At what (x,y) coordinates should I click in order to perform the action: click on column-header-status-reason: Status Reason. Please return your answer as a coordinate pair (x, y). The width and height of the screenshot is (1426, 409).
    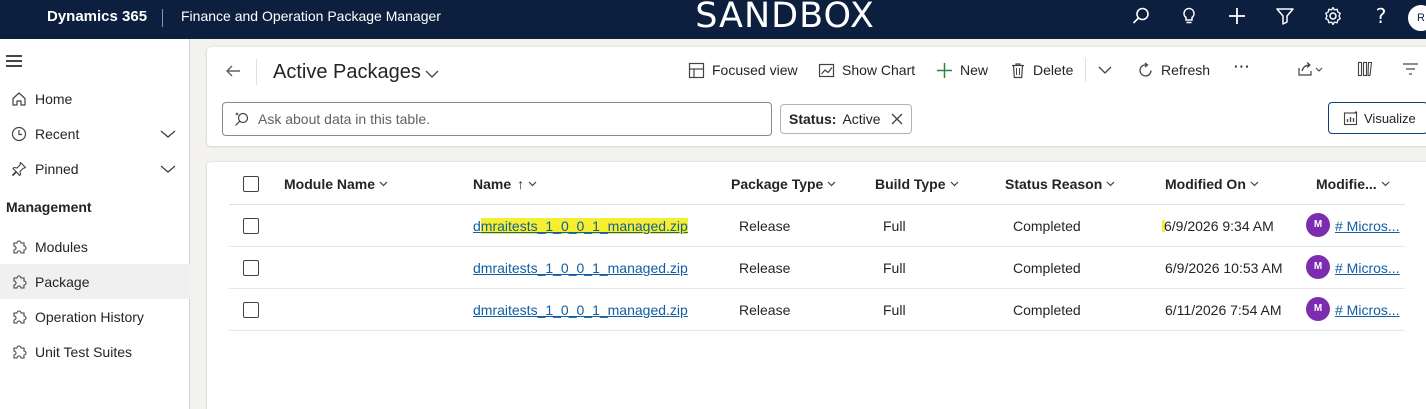
    Looking at the image, I should click on (1060, 184).